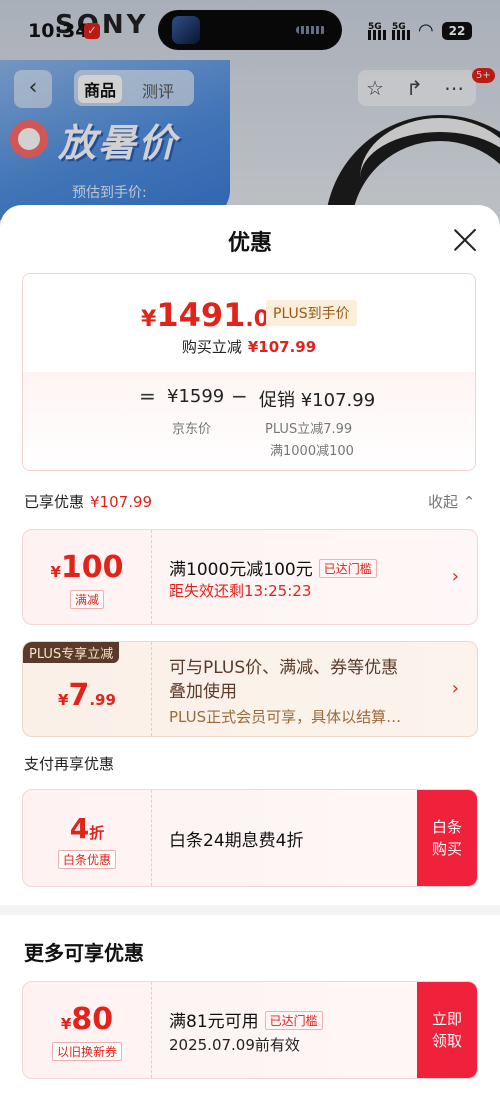 The image size is (500, 1111). I want to click on plus-price-tag: PLUS到手价, so click(311, 313).